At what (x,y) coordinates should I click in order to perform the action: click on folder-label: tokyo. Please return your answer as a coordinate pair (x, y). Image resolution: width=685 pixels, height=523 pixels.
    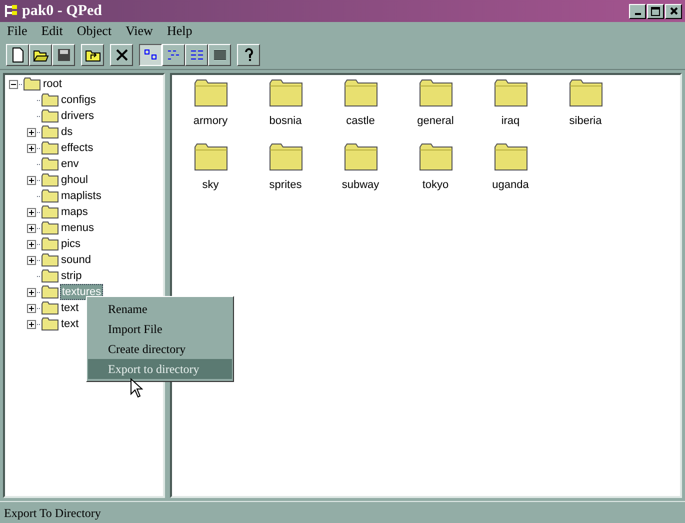
    Looking at the image, I should click on (435, 184).